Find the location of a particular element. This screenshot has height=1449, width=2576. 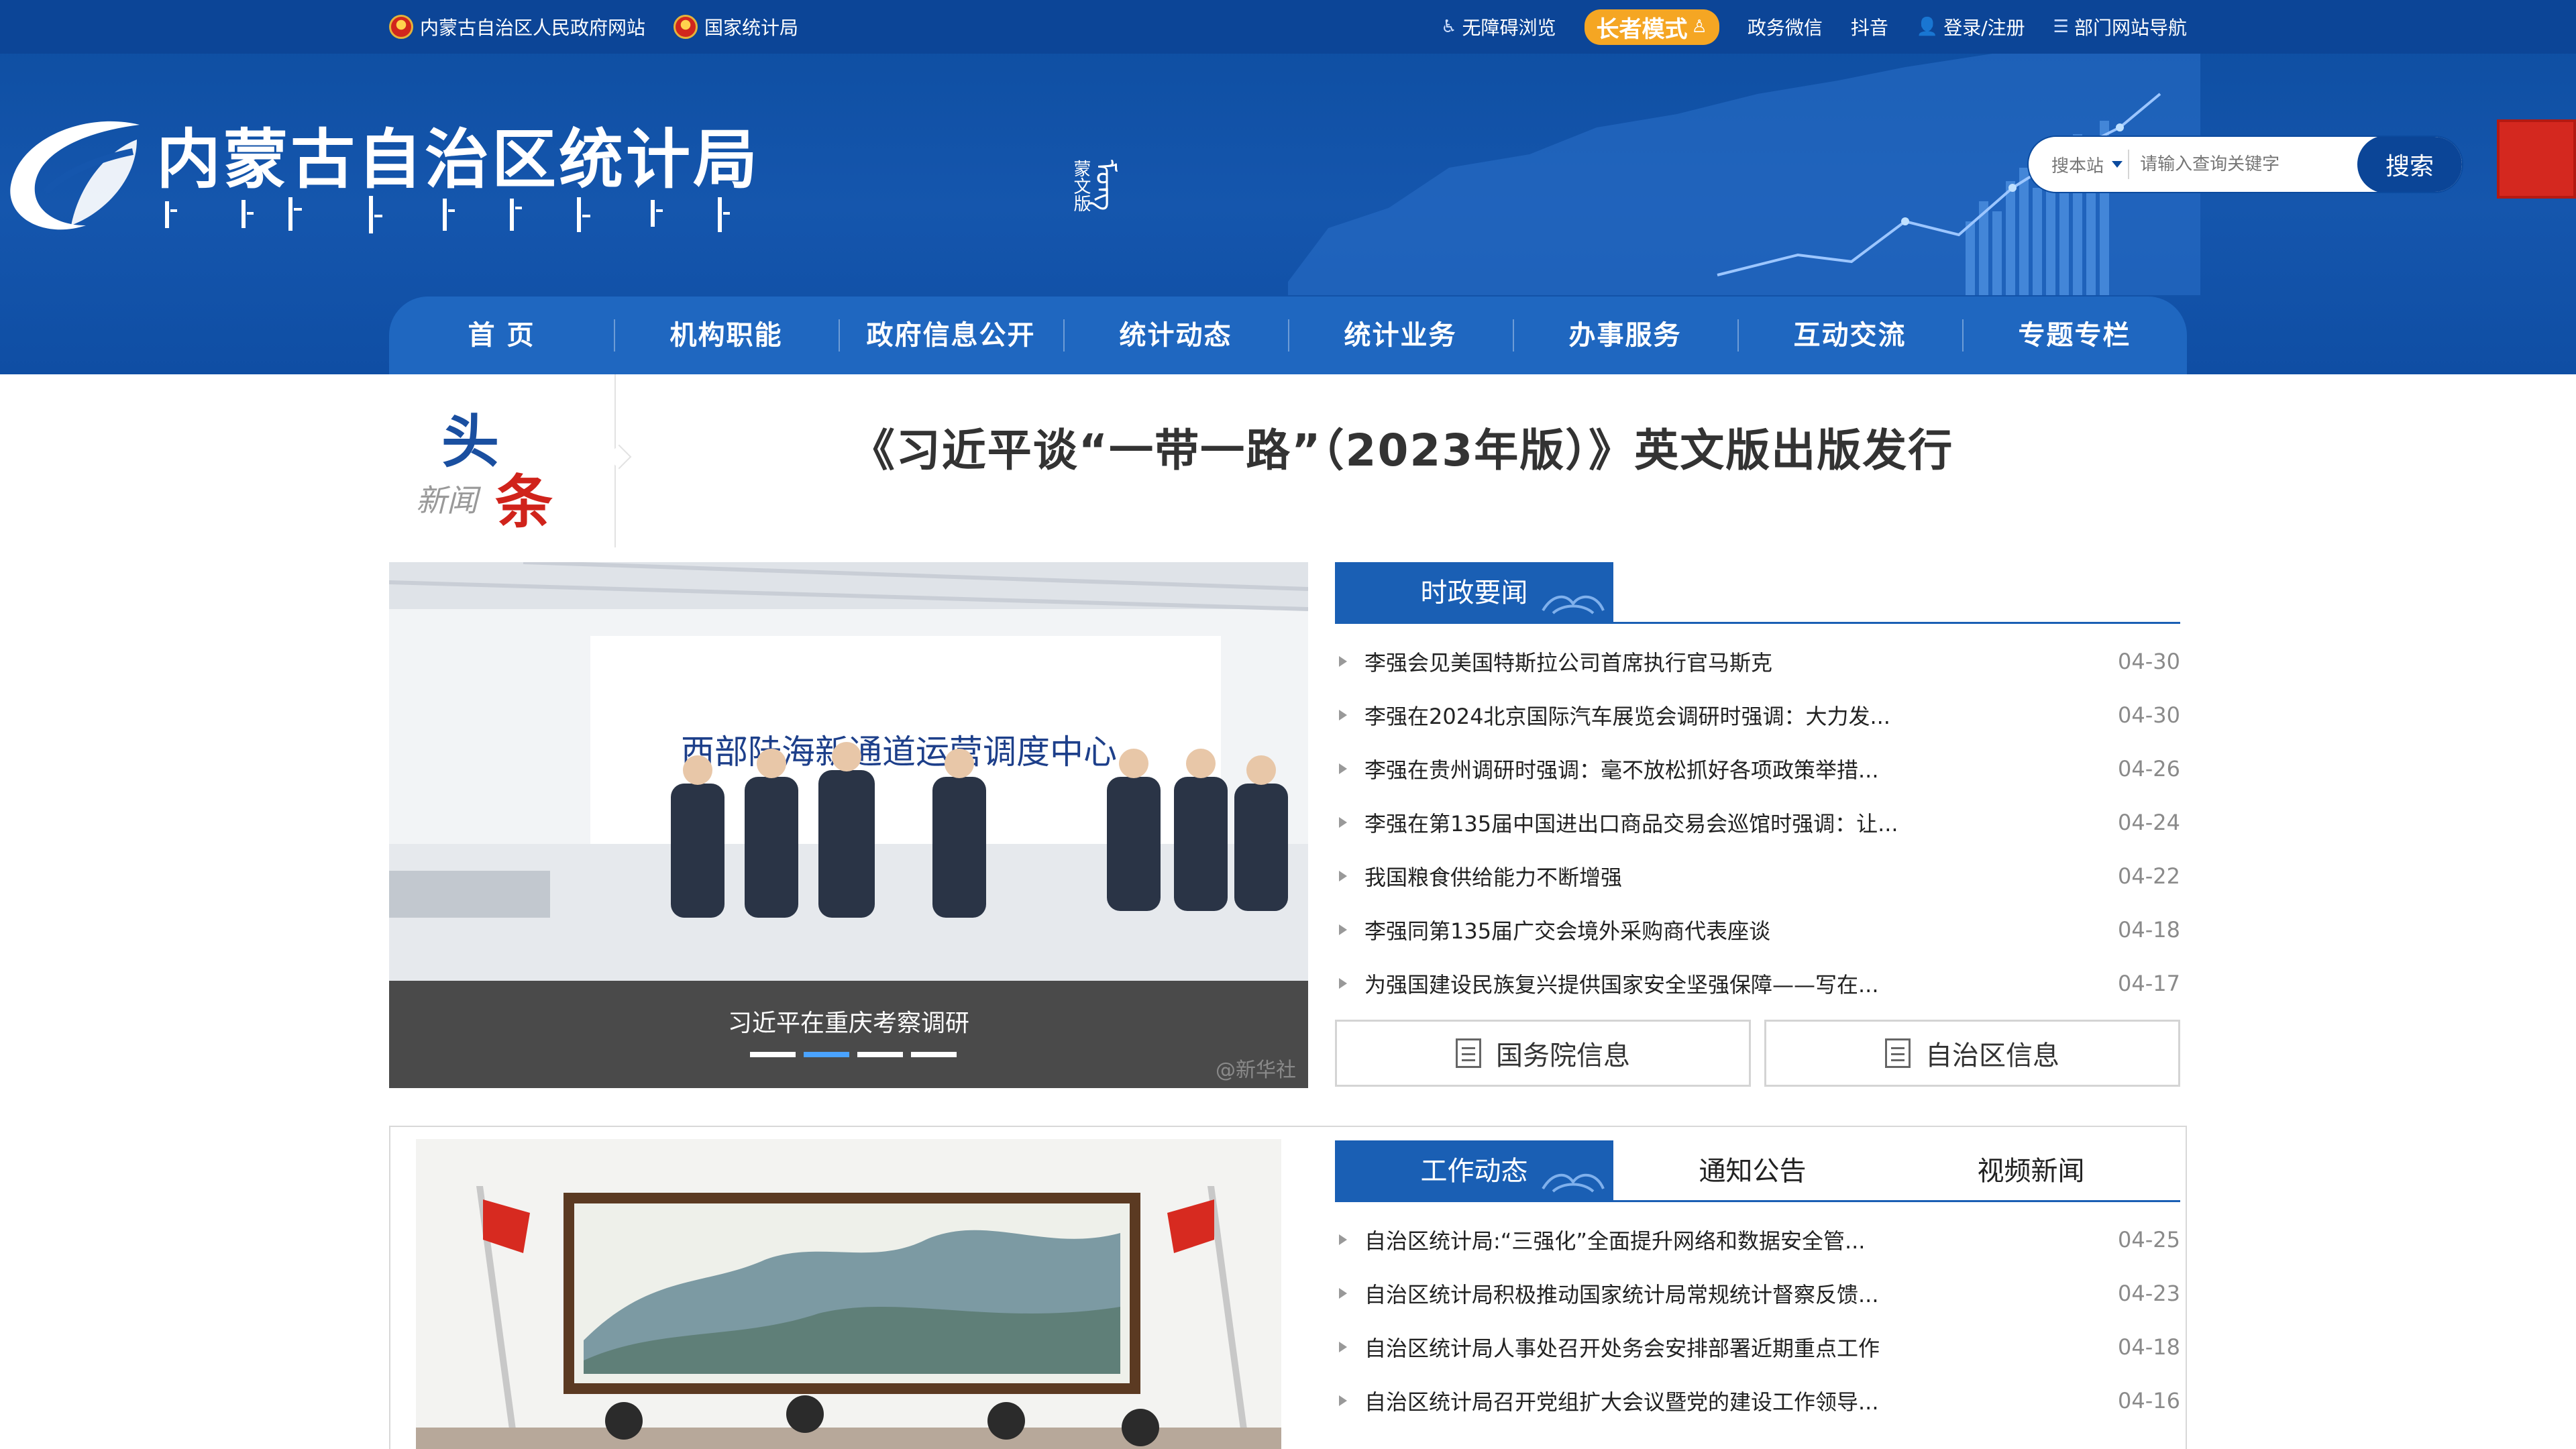

wheelchair-icon: ♿ is located at coordinates (1449, 27).